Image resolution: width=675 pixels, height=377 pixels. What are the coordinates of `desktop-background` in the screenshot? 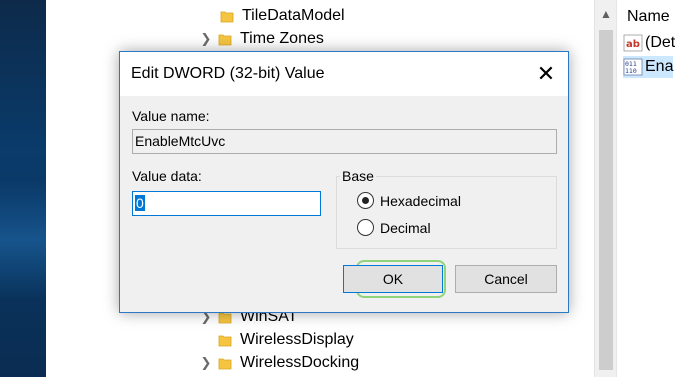 It's located at (23, 188).